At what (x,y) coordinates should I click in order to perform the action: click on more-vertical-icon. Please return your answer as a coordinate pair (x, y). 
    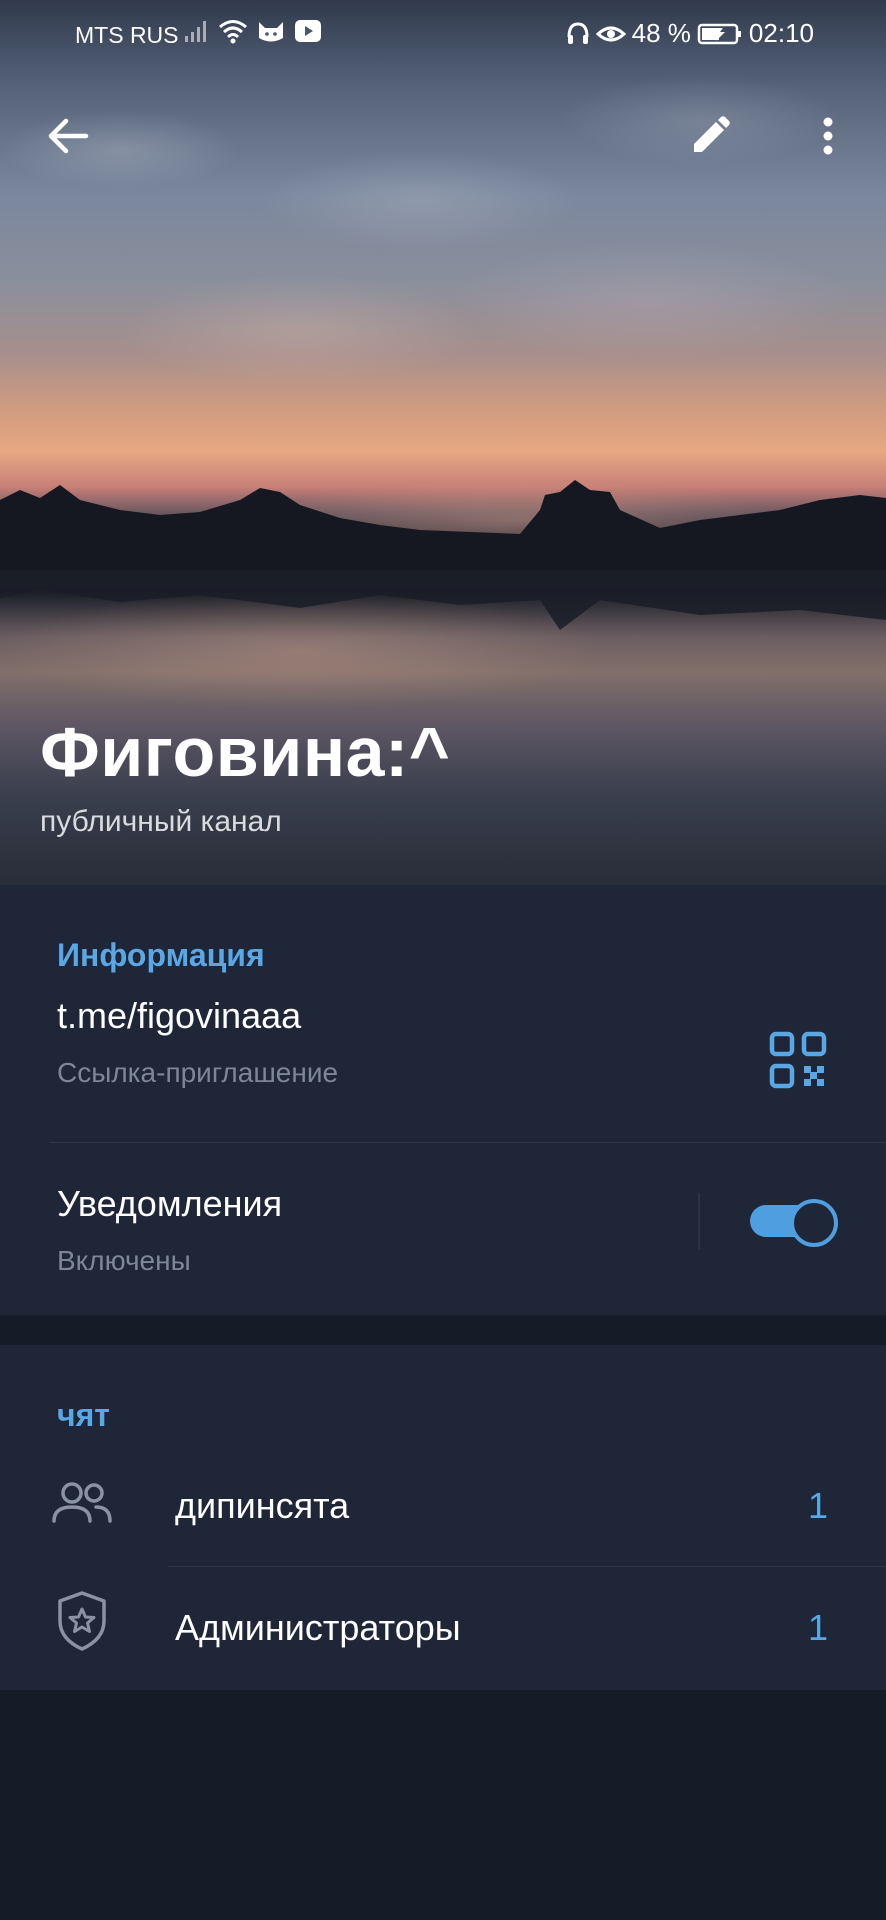
    Looking at the image, I should click on (828, 136).